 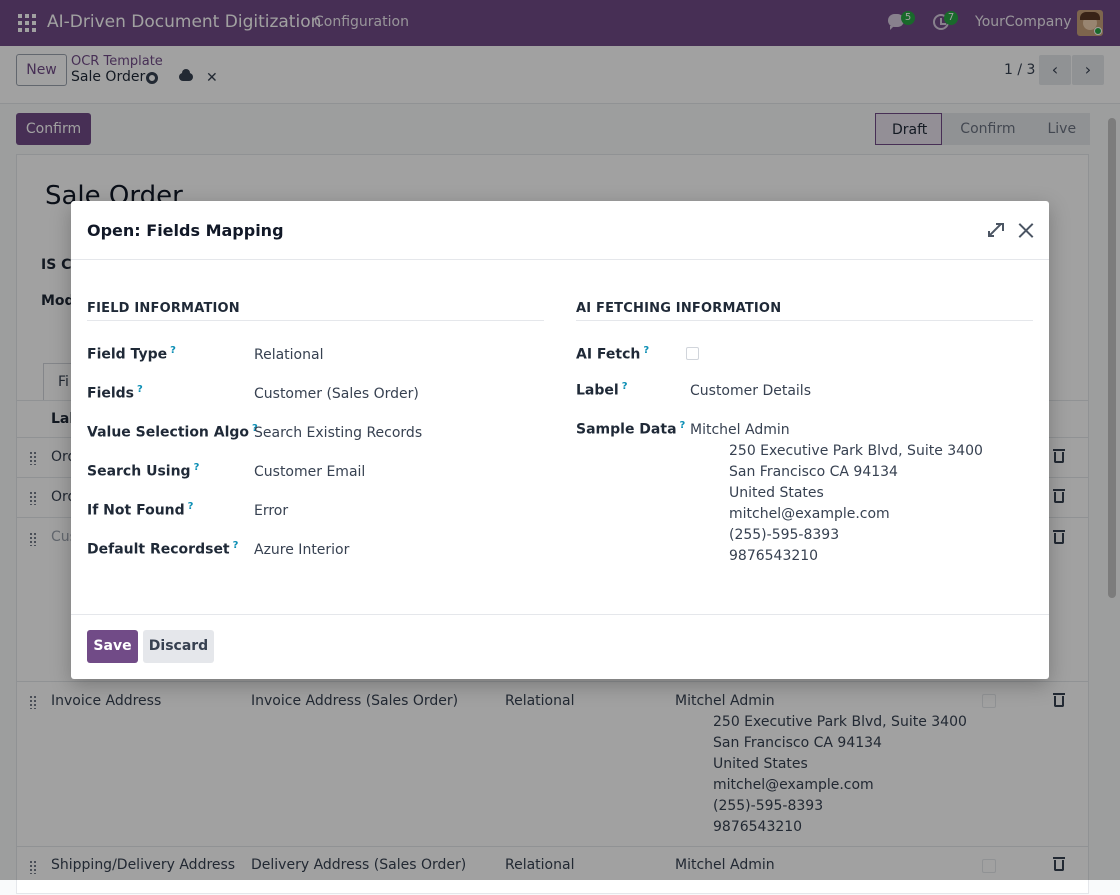 I want to click on sample-data-line: United States, so click(x=776, y=493).